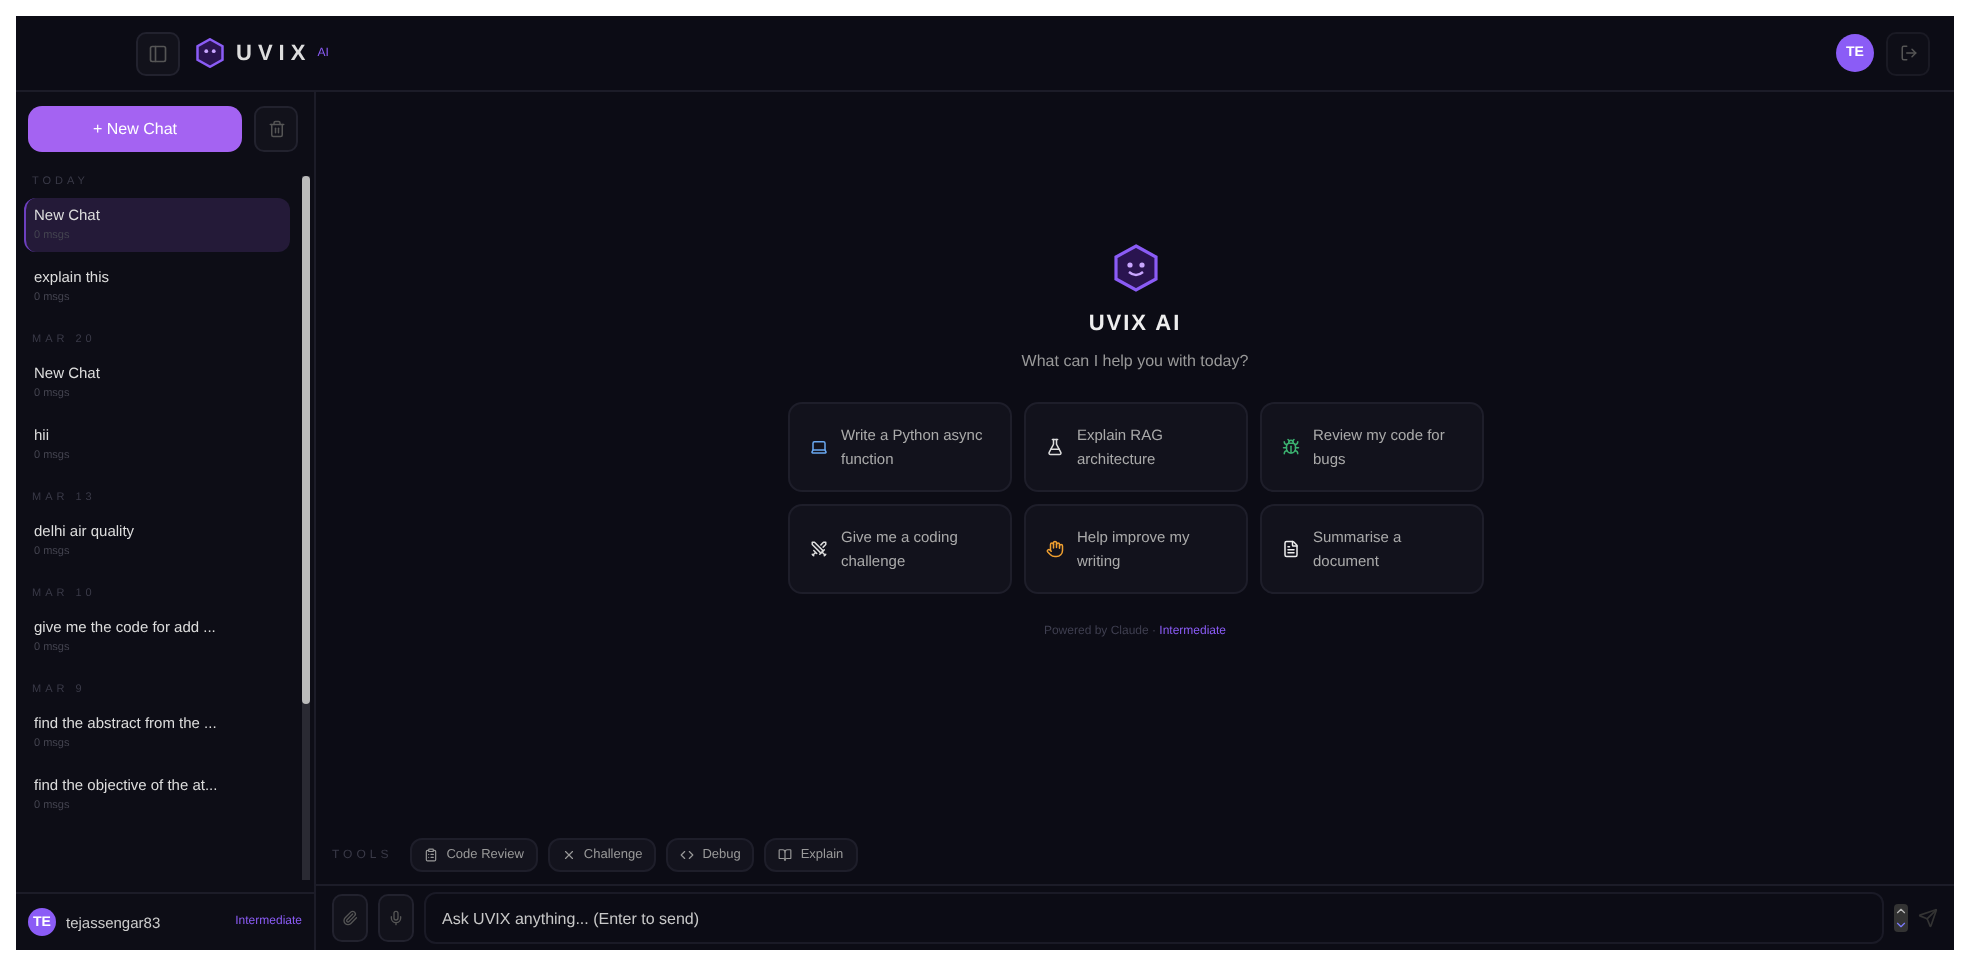  What do you see at coordinates (1928, 918) in the screenshot?
I see `send-icon` at bounding box center [1928, 918].